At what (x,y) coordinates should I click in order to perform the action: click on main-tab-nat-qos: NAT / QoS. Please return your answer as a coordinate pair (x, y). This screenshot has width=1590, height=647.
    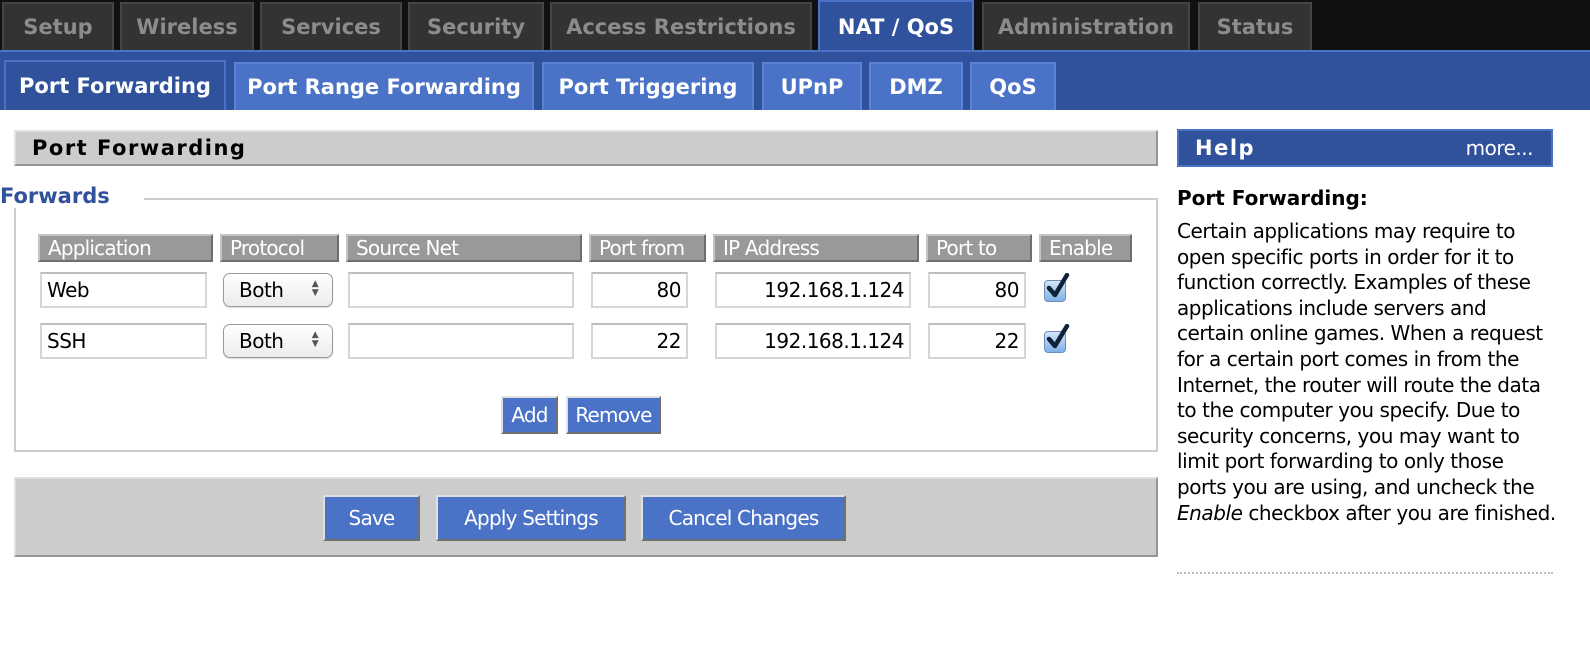
    Looking at the image, I should click on (896, 26).